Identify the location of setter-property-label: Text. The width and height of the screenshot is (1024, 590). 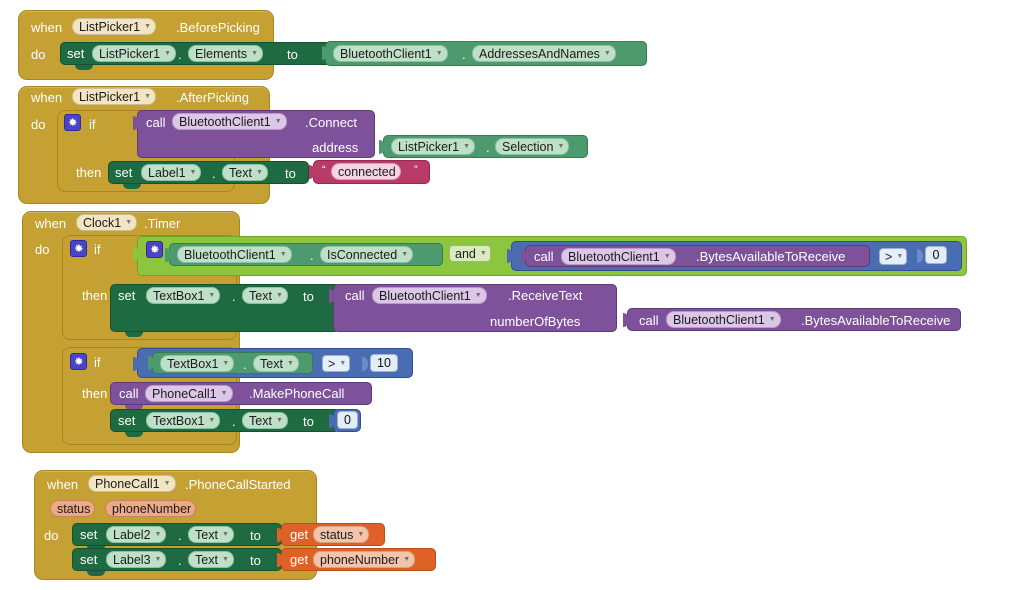
(240, 172).